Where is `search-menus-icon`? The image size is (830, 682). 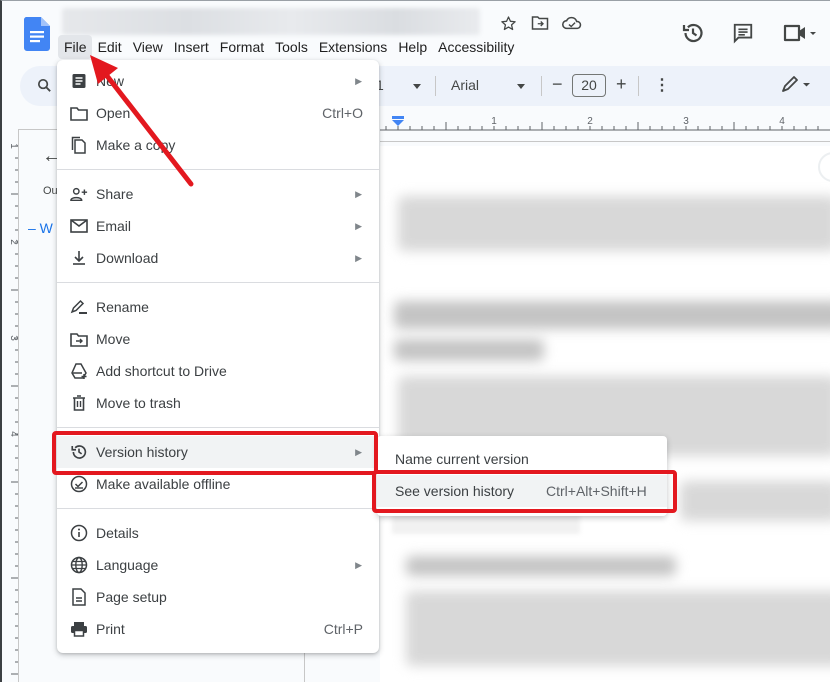 search-menus-icon is located at coordinates (44, 88).